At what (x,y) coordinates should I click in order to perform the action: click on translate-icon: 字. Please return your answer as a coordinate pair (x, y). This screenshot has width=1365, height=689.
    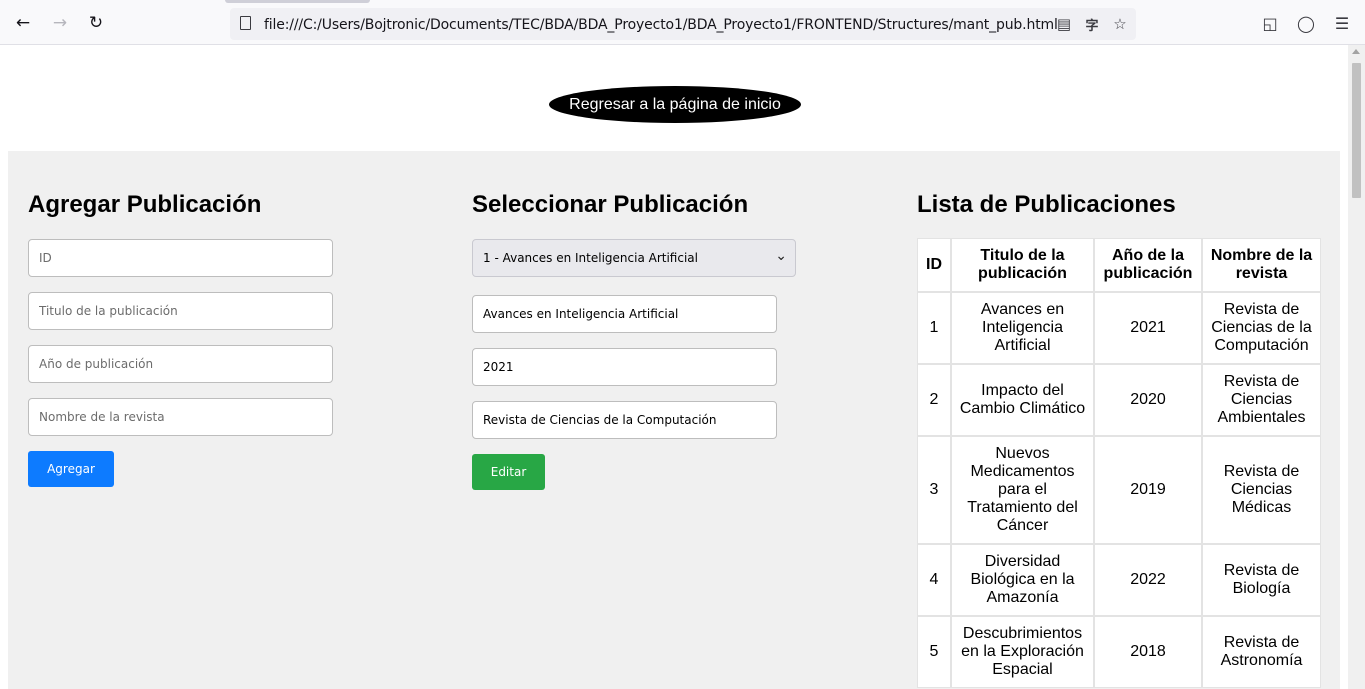
    Looking at the image, I should click on (1092, 24).